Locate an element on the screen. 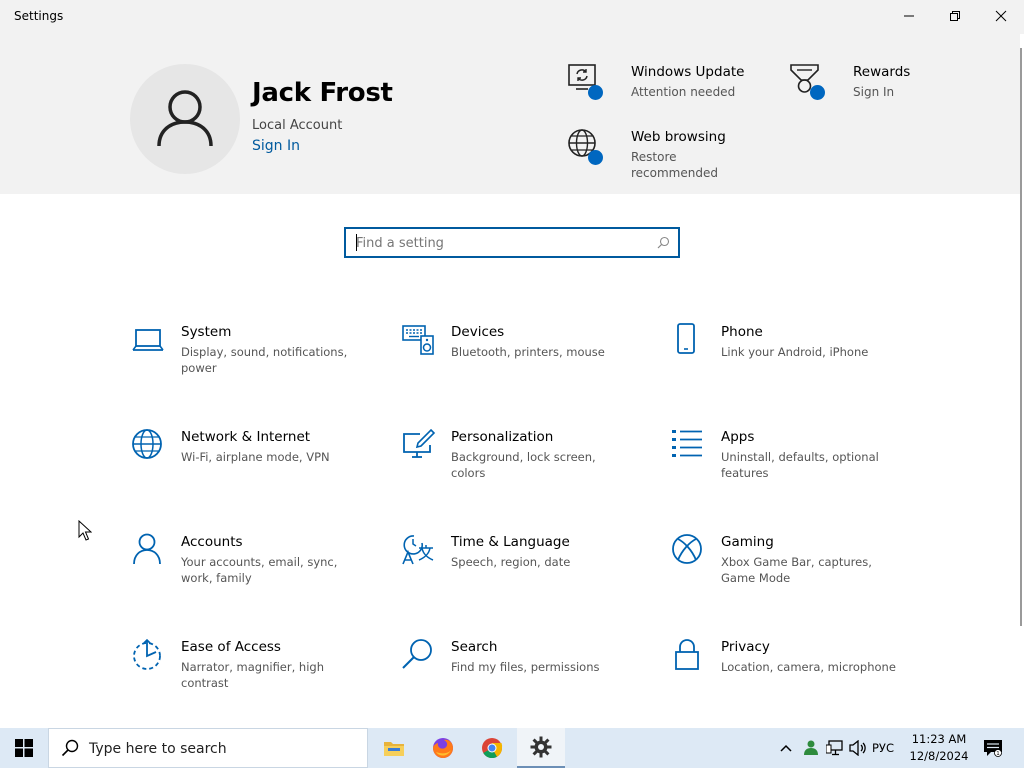 The image size is (1024, 768). tray-volume is located at coordinates (858, 748).